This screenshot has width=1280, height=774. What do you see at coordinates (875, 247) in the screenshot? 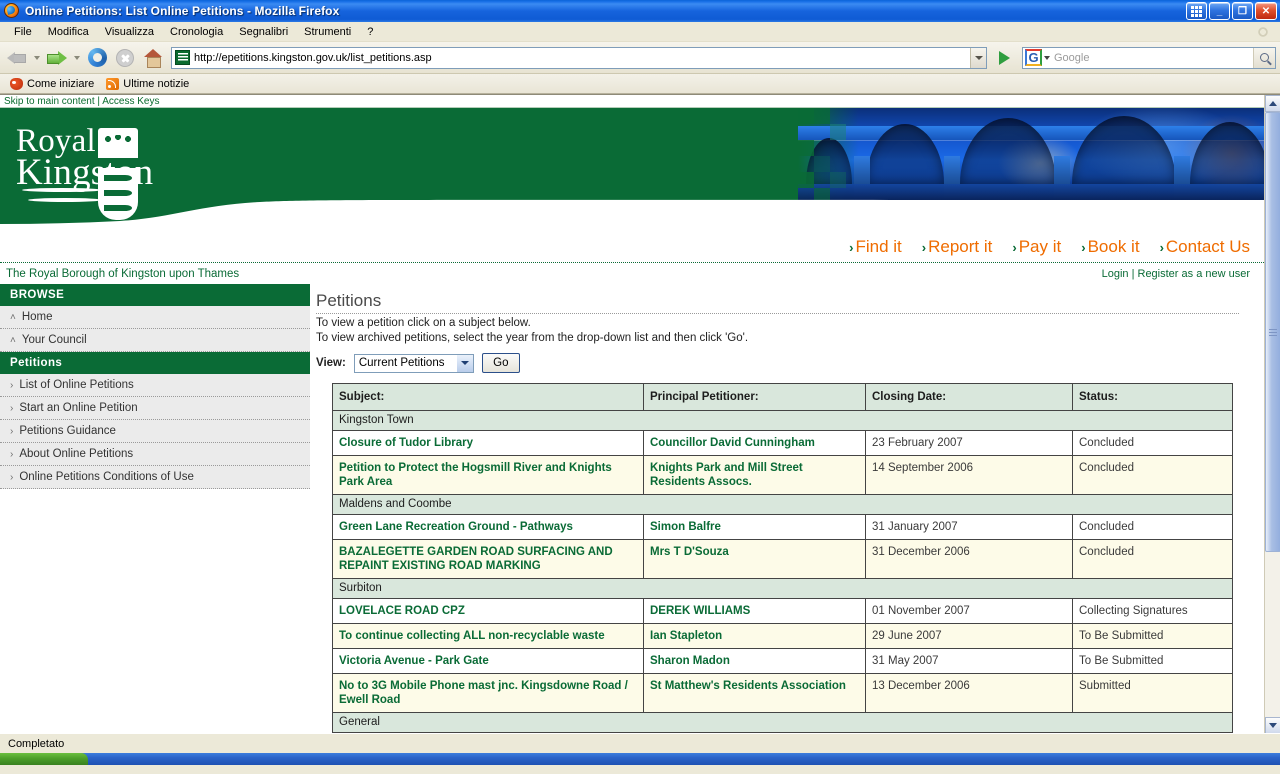
I see `quicklink-find-it: › Find it` at bounding box center [875, 247].